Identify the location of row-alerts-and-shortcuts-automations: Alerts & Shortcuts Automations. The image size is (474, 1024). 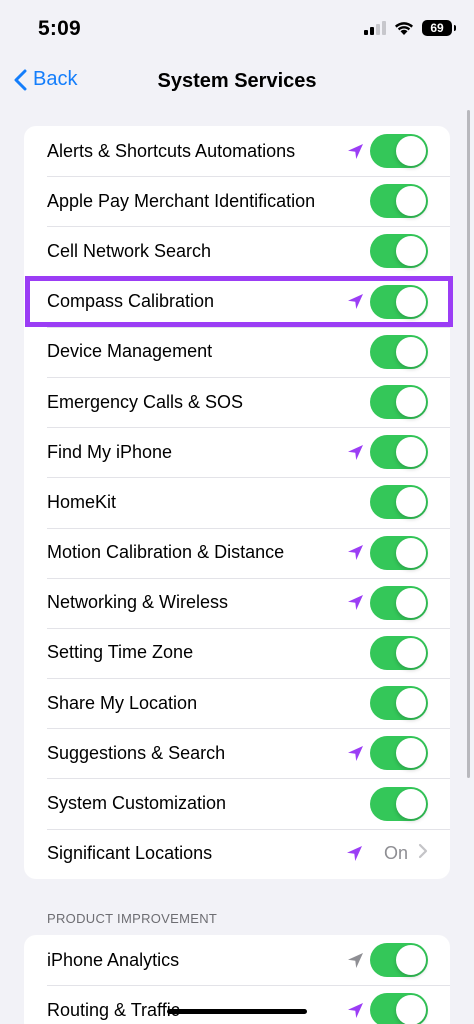
(237, 151).